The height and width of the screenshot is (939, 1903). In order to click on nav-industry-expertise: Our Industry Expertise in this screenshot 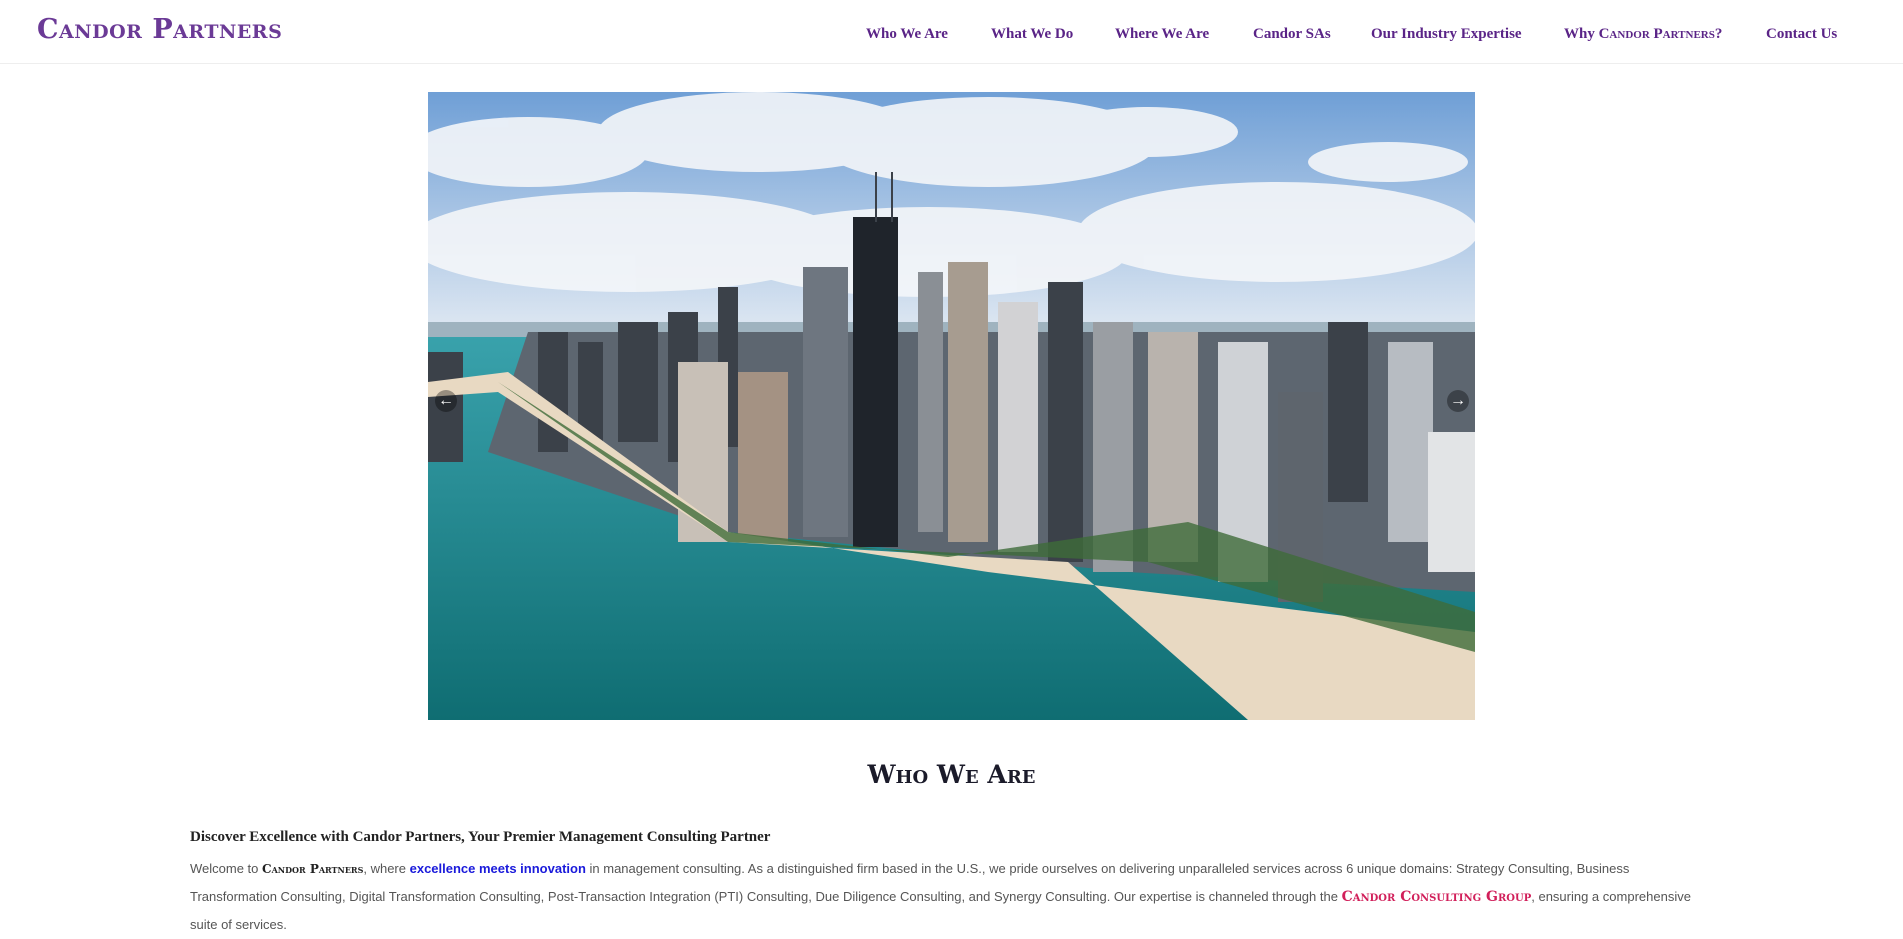, I will do `click(1446, 34)`.